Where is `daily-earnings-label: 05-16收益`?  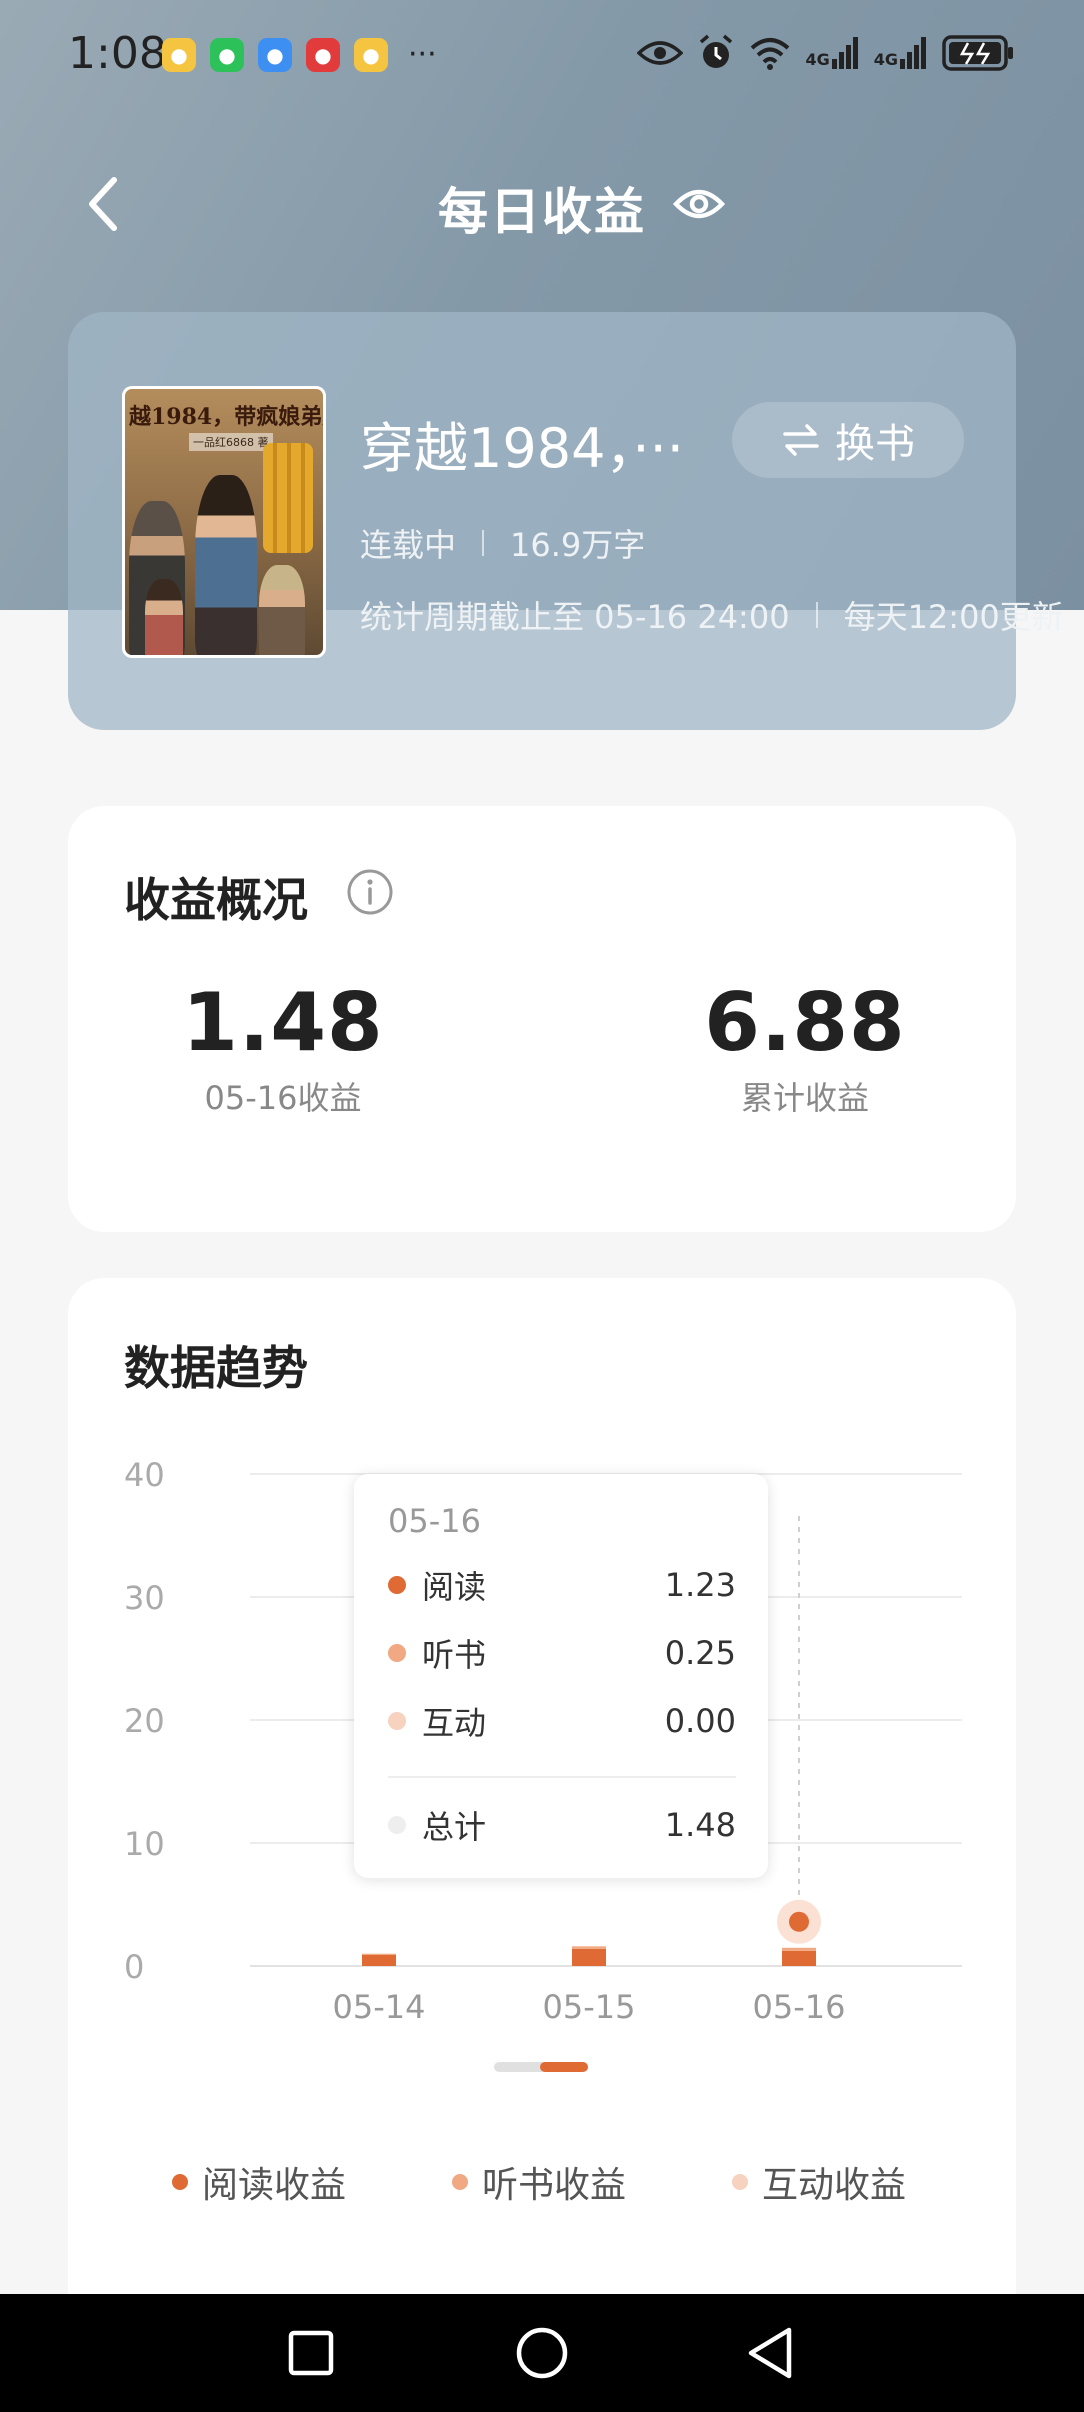
daily-earnings-label: 05-16收益 is located at coordinates (283, 1098).